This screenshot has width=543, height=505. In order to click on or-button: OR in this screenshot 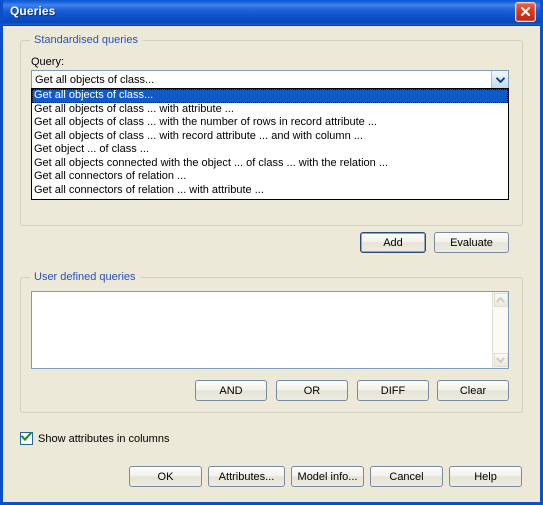, I will do `click(312, 390)`.